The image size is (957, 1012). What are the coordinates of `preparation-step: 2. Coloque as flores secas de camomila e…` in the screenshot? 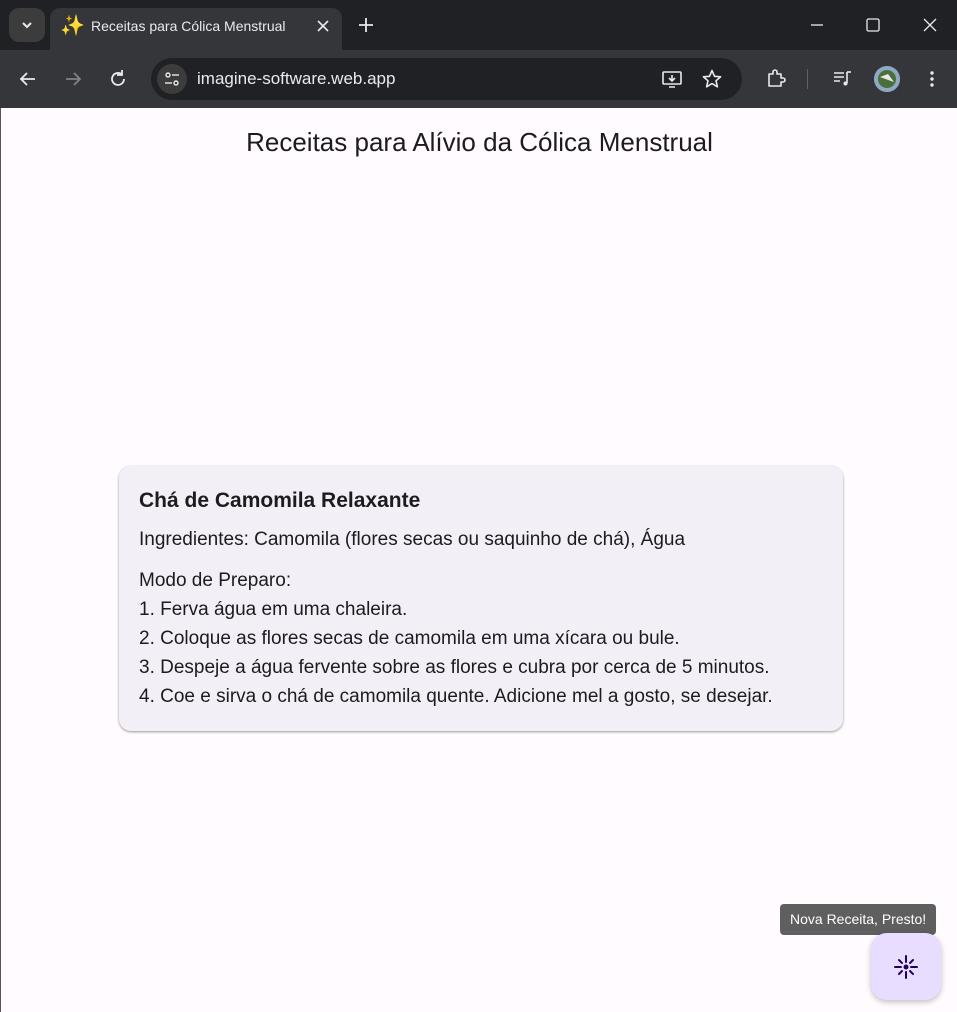 It's located at (409, 638).